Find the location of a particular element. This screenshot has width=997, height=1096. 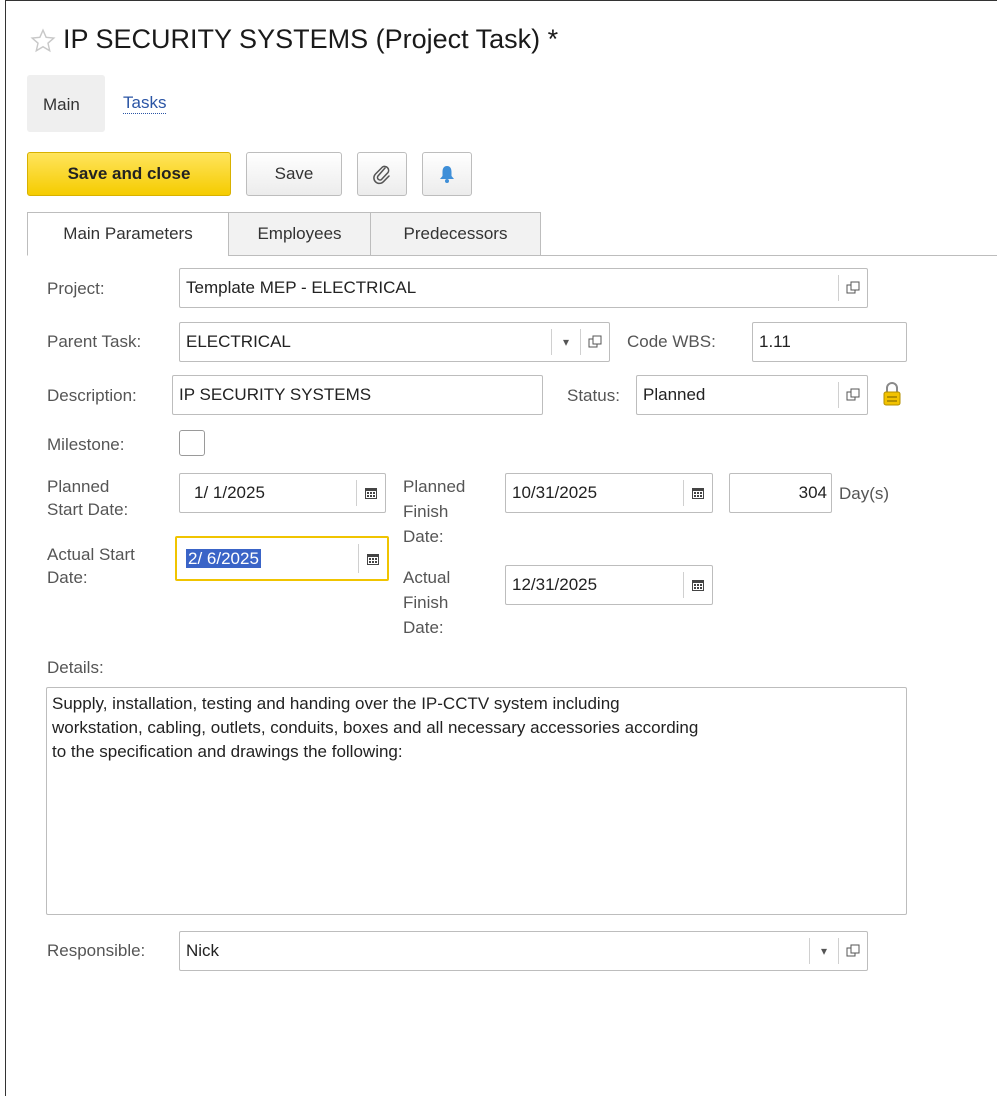

description-value: IP SECURITY SYSTEMS is located at coordinates (275, 394).